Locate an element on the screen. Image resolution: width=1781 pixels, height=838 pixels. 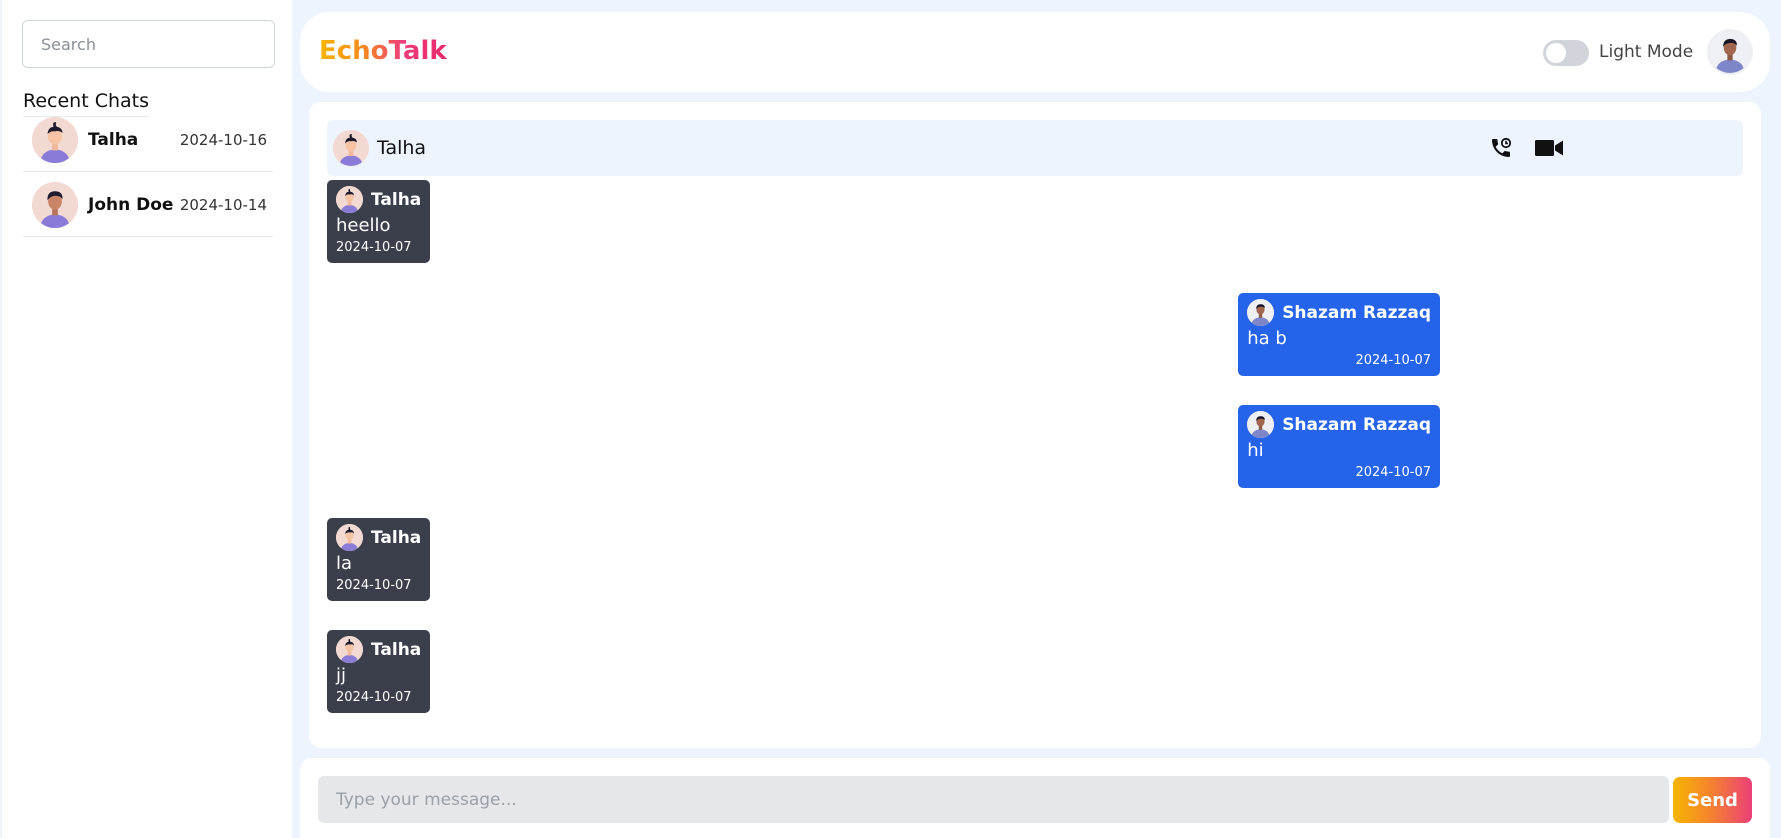
recent-chat-item-john-doe: John Doe 2024-10-14 is located at coordinates (148, 205).